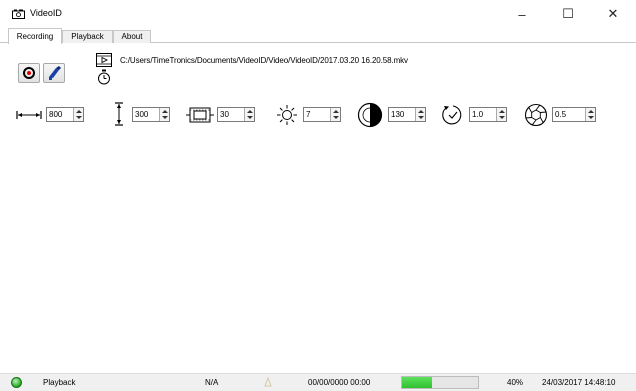 The width and height of the screenshot is (636, 391). What do you see at coordinates (407, 114) in the screenshot?
I see `contrast-spinbox: 130` at bounding box center [407, 114].